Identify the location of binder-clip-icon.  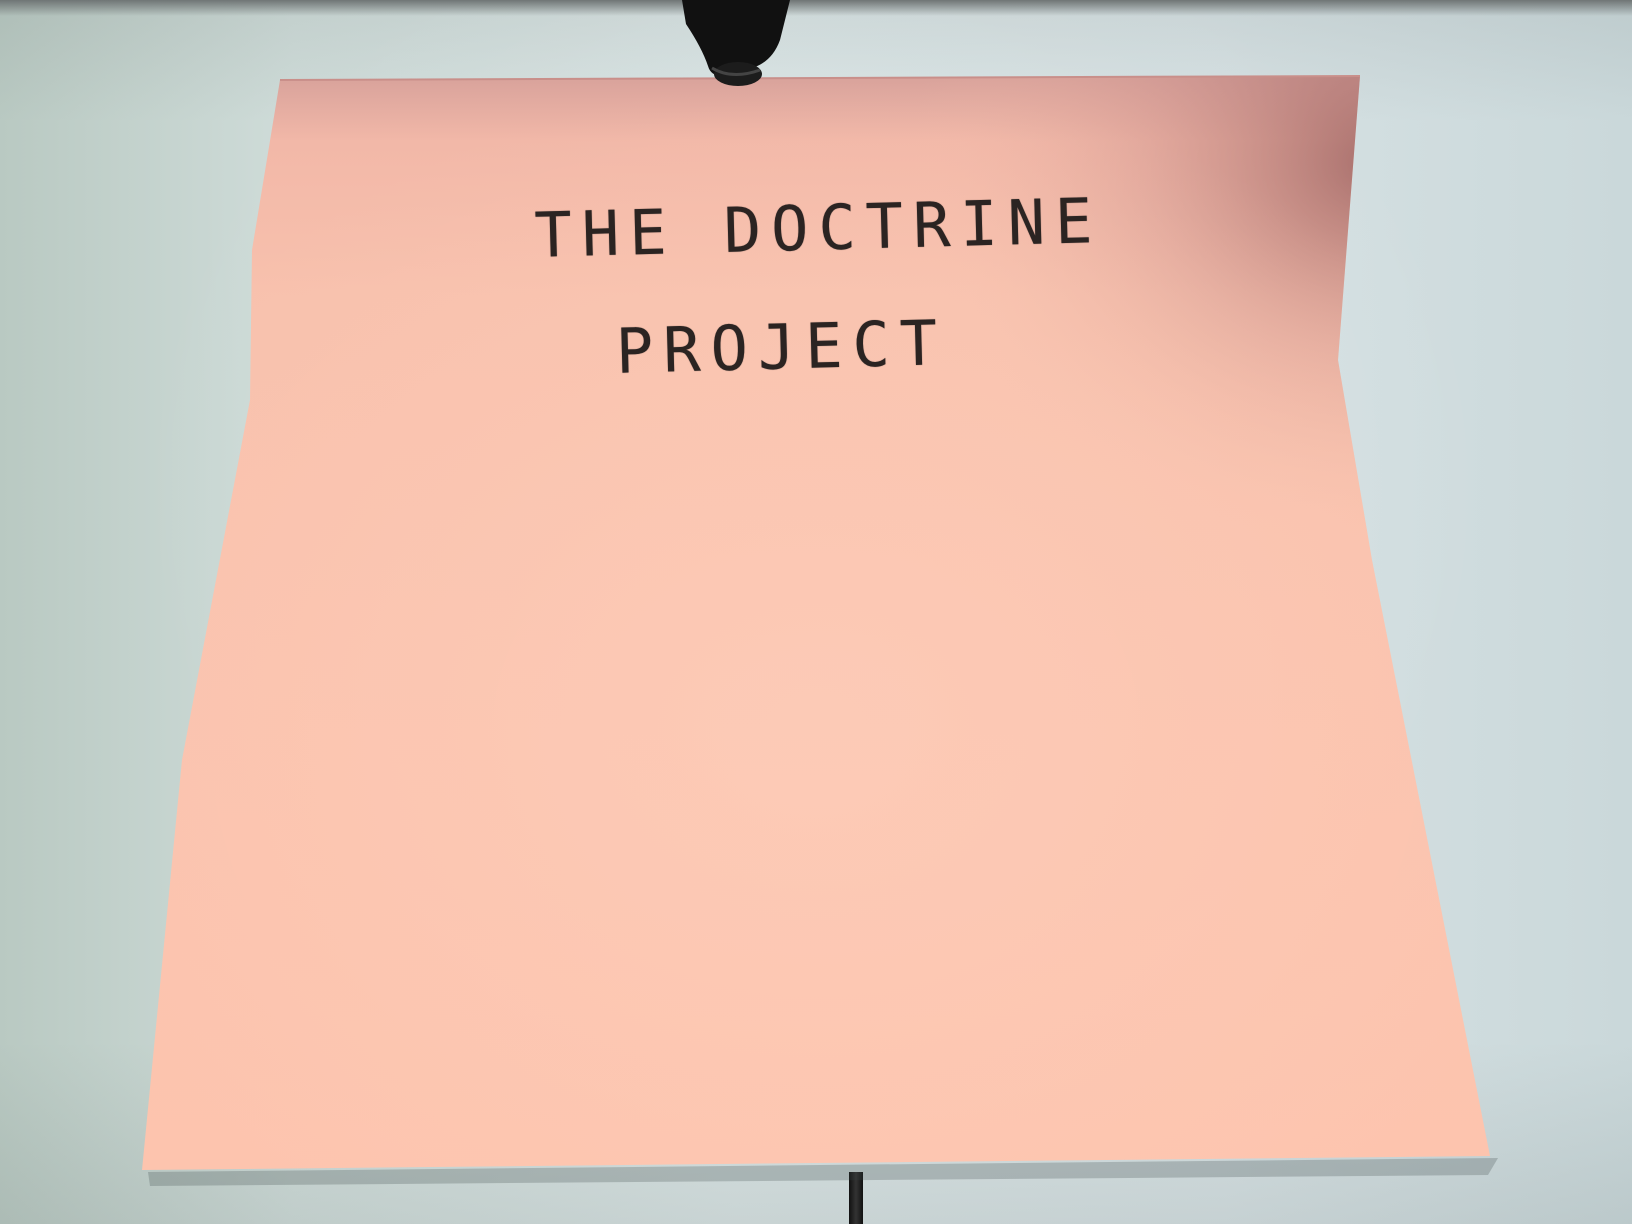
(736, 43).